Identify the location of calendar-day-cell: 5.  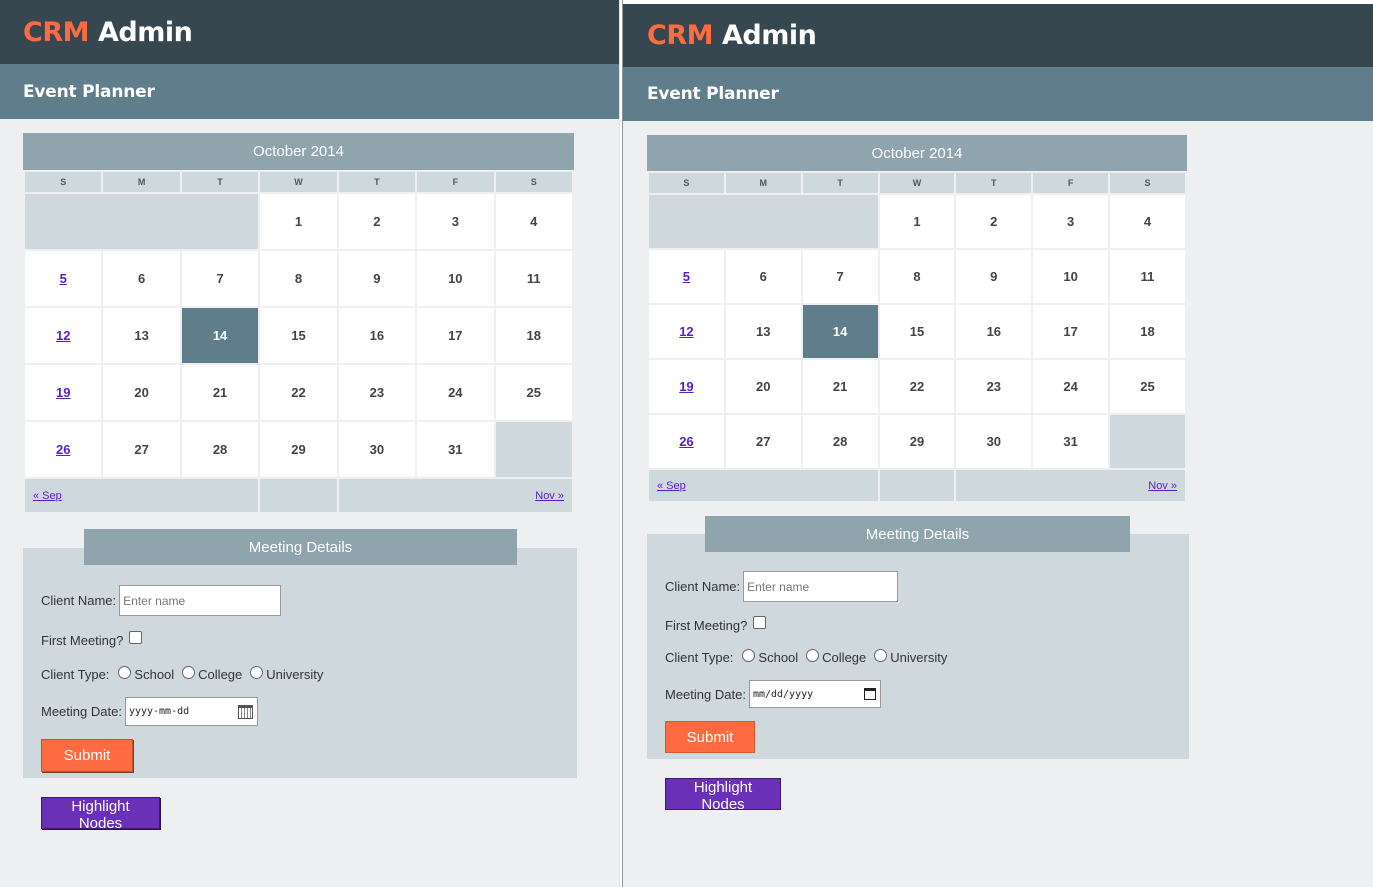
(63, 278).